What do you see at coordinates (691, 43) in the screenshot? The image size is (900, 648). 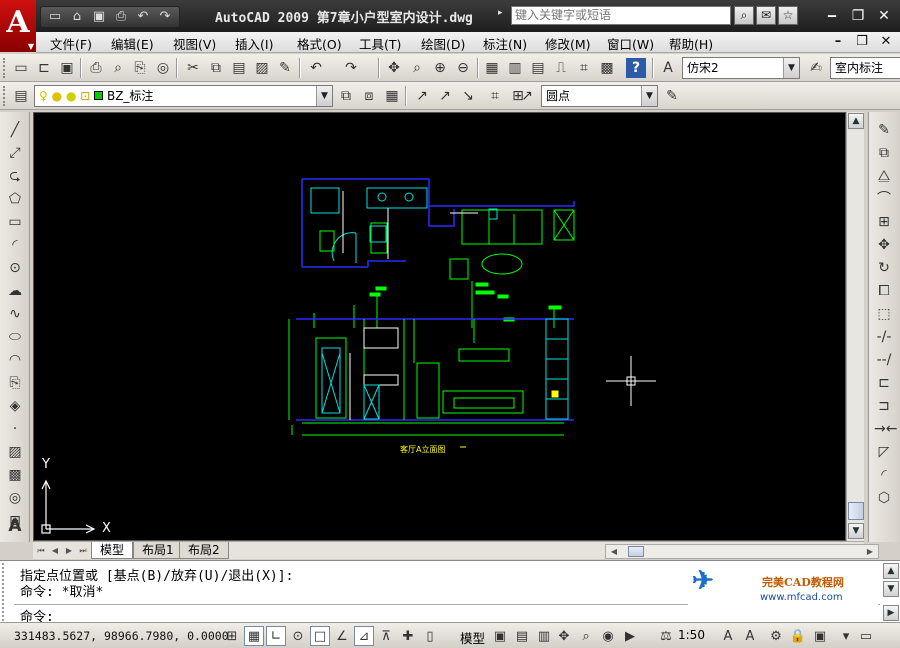 I see `menu-help: 帮助(H)` at bounding box center [691, 43].